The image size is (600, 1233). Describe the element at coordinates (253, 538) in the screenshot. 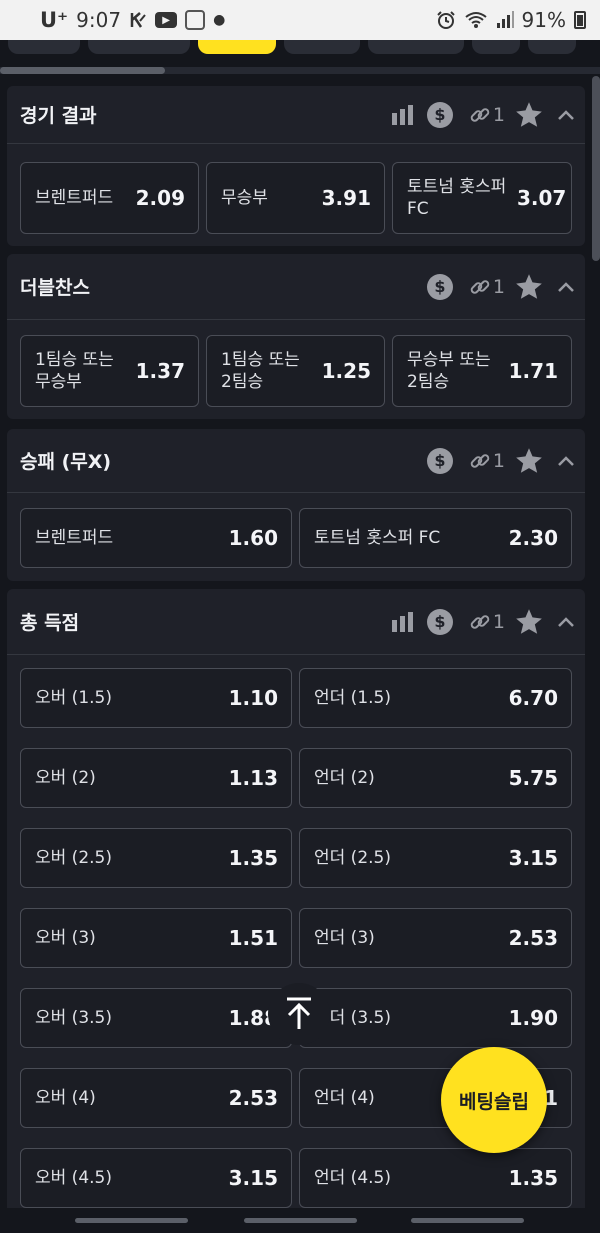

I see `option-odds: 1.60` at that location.